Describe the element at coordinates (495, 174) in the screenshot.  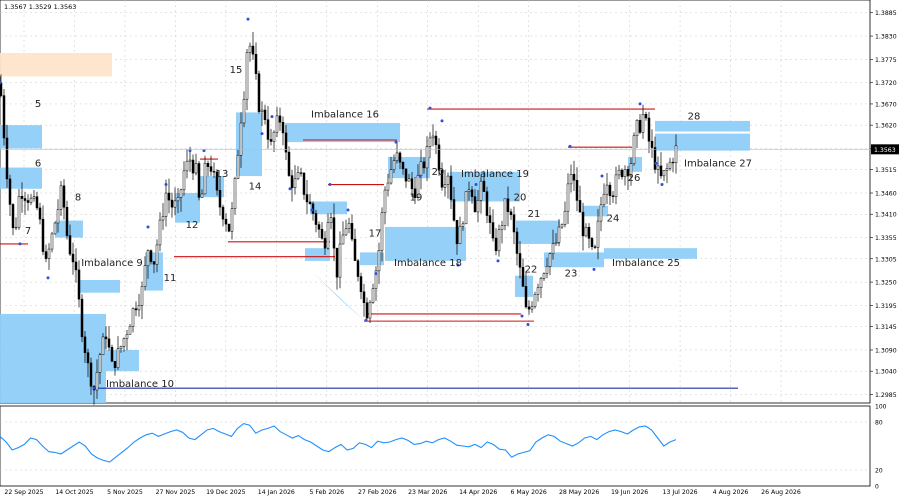
I see `chart-annotation-label: Imbalance 19` at that location.